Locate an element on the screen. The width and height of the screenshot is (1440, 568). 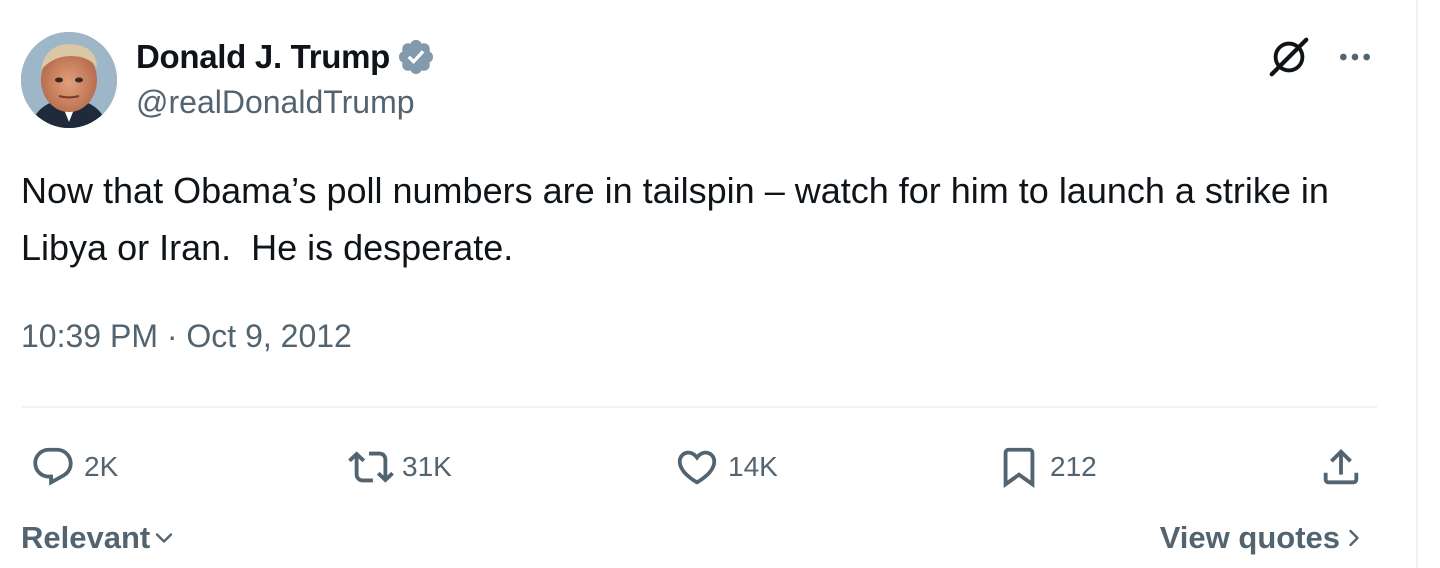
repost-count: 31K is located at coordinates (427, 466).